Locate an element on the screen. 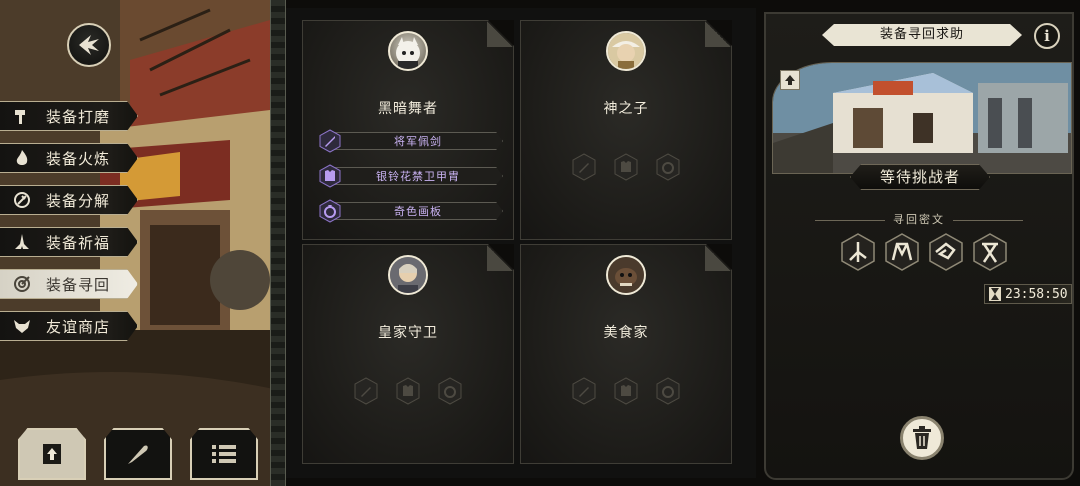 The image size is (1080, 486). hero-name: 黑暗舞者 is located at coordinates (408, 109).